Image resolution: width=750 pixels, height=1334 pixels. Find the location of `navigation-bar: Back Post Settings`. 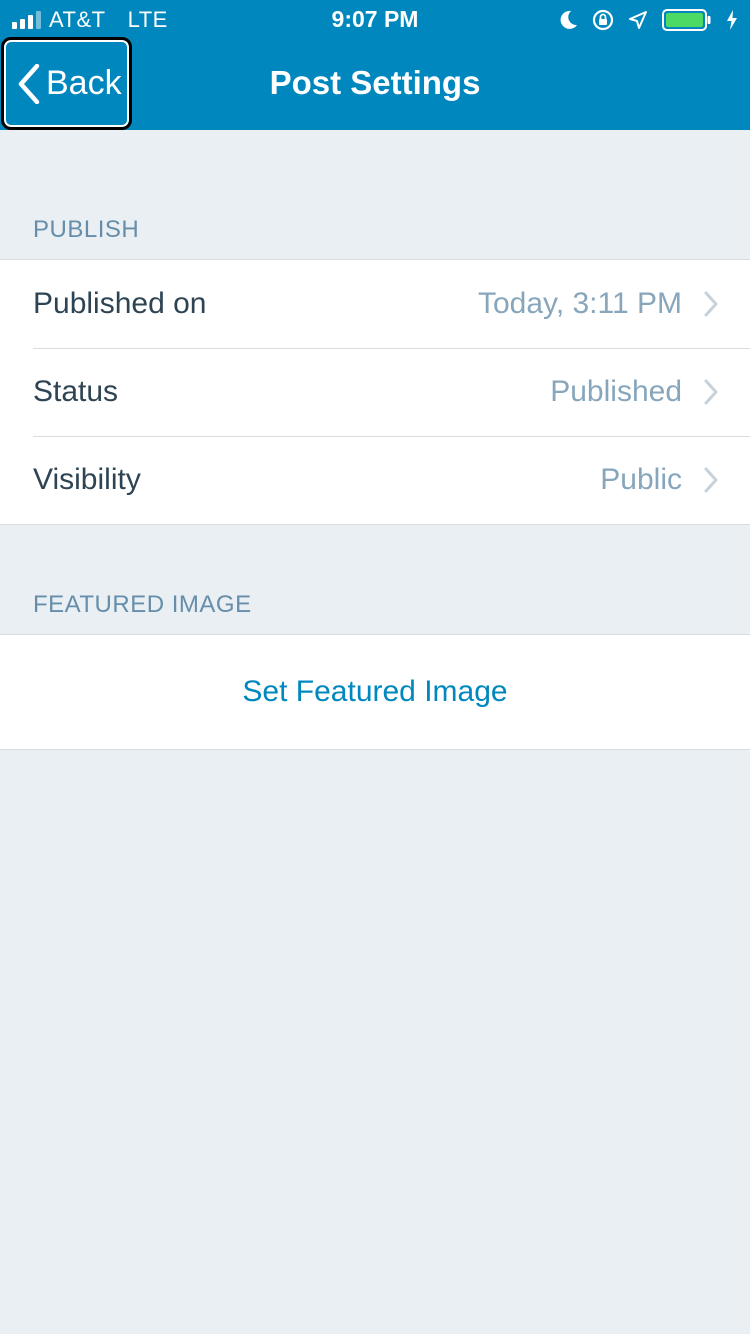

navigation-bar: Back Post Settings is located at coordinates (375, 83).